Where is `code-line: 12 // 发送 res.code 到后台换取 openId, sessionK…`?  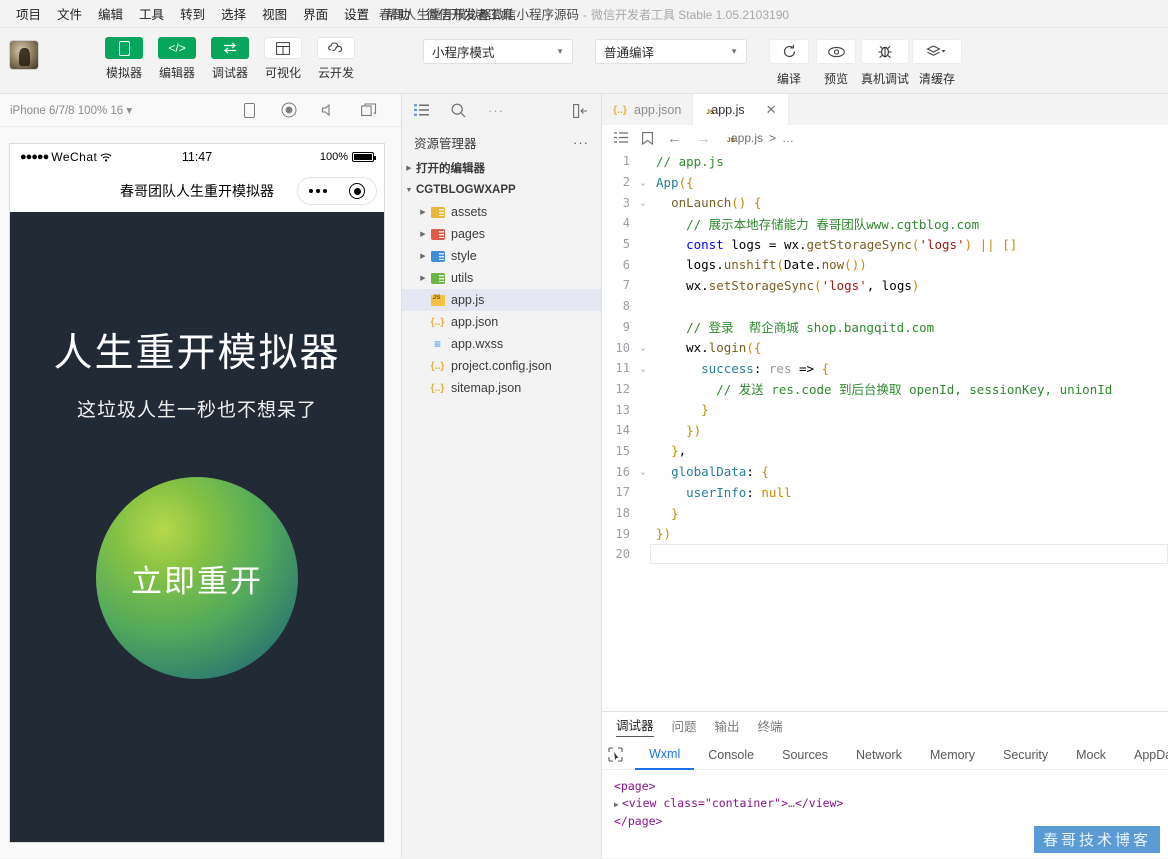
code-line: 12 // 发送 res.code 到后台换取 openId, sessionK… is located at coordinates (885, 389).